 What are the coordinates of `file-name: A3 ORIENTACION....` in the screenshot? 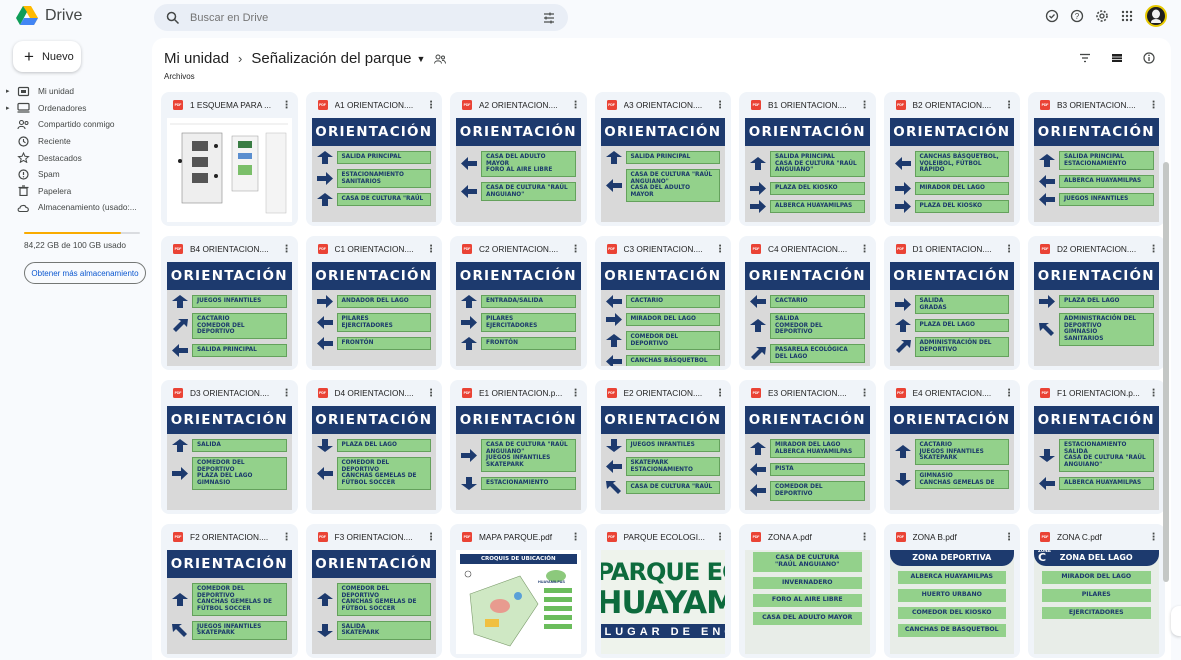 It's located at (666, 105).